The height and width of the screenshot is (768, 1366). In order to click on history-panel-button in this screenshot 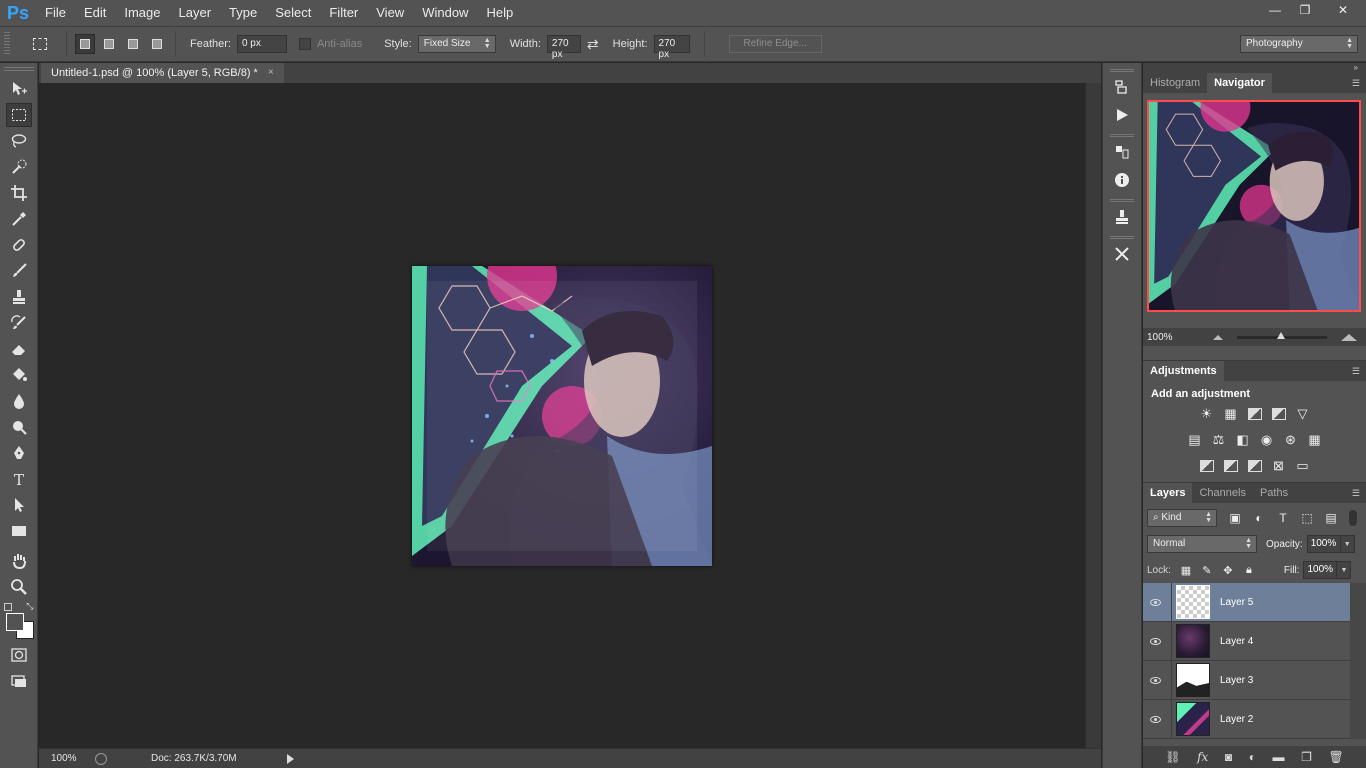, I will do `click(1122, 87)`.